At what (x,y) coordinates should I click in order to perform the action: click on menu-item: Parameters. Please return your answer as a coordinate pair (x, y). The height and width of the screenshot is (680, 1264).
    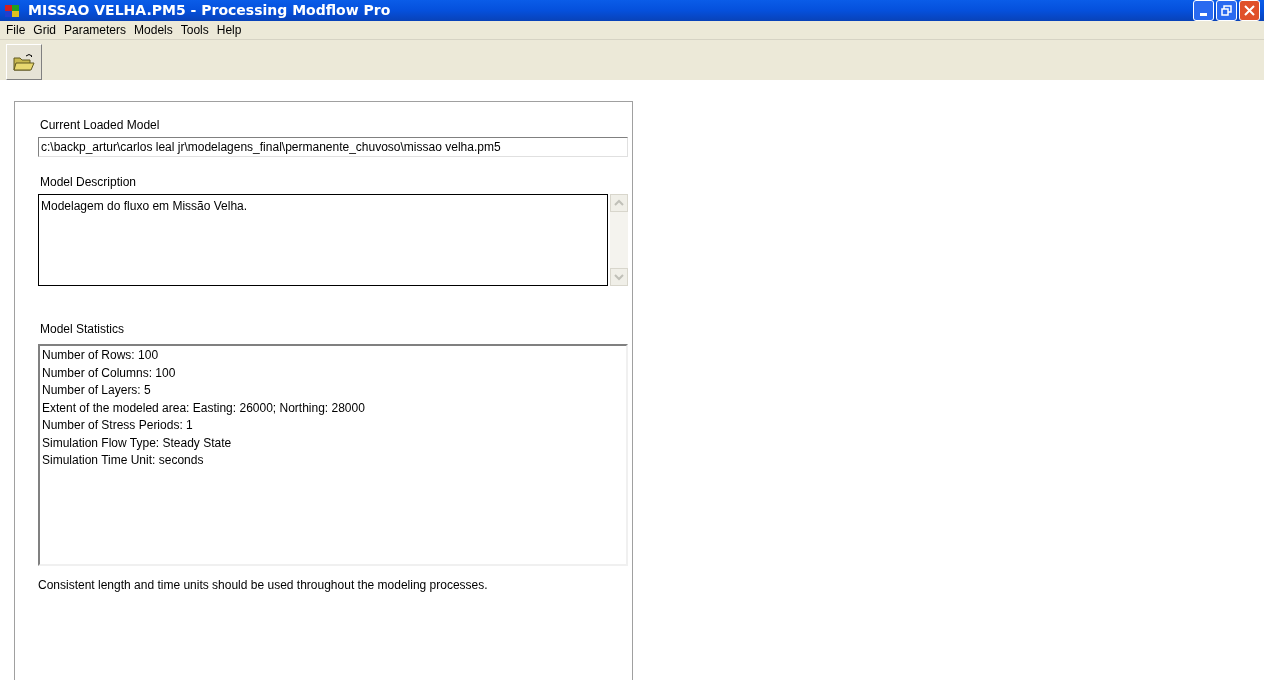
    Looking at the image, I should click on (95, 30).